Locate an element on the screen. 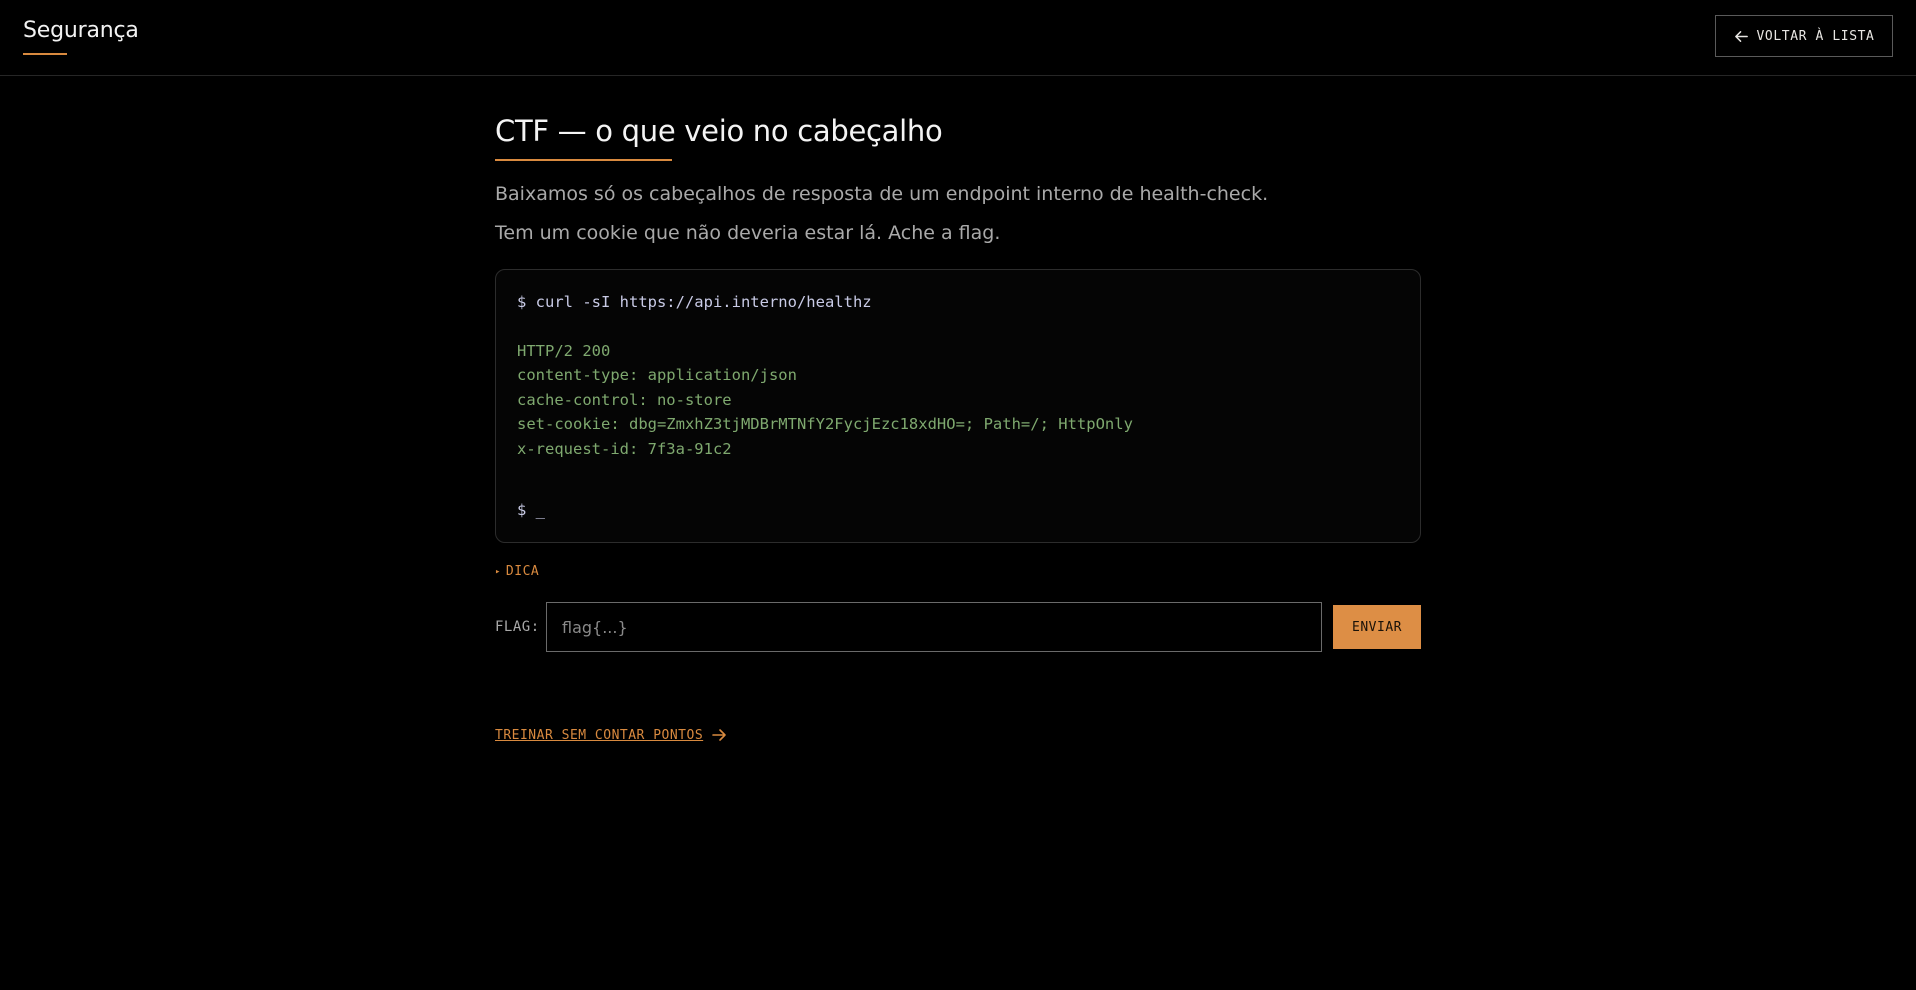 The height and width of the screenshot is (990, 1916). terminal-output-line: HTTP/2 200 is located at coordinates (564, 350).